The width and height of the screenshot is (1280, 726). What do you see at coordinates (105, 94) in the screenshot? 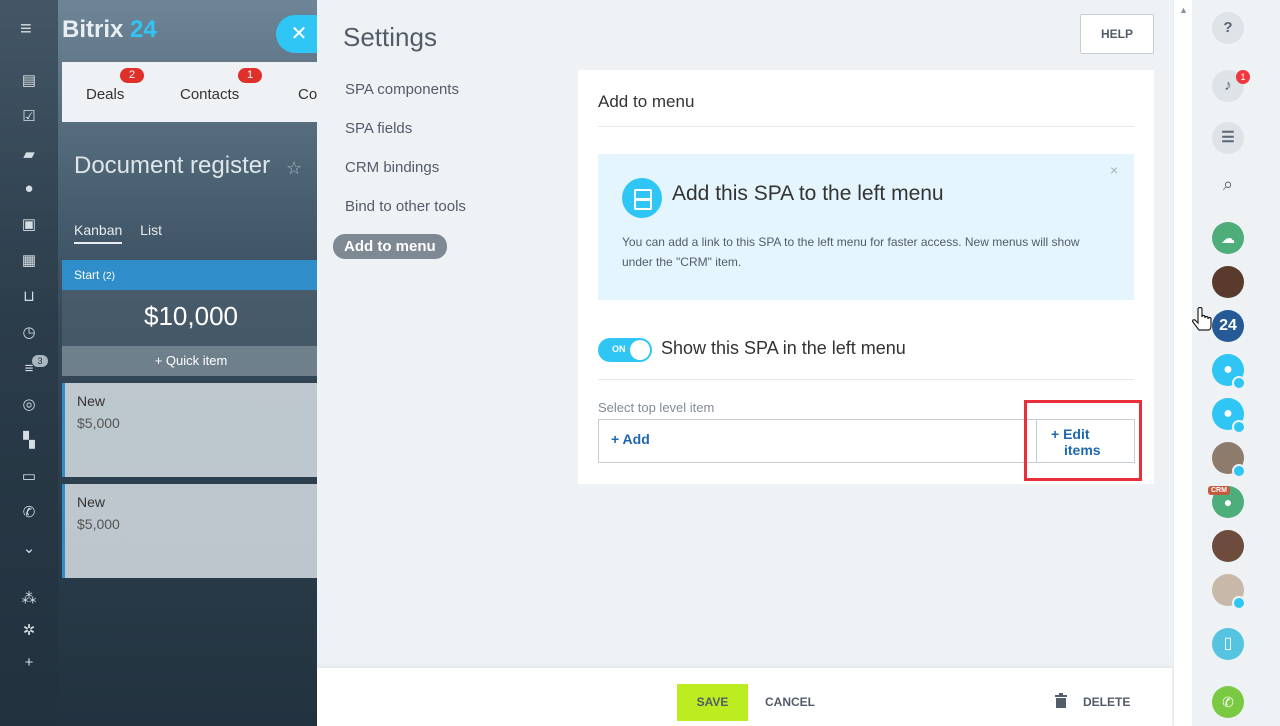
I see `tab-deals: Deals` at bounding box center [105, 94].